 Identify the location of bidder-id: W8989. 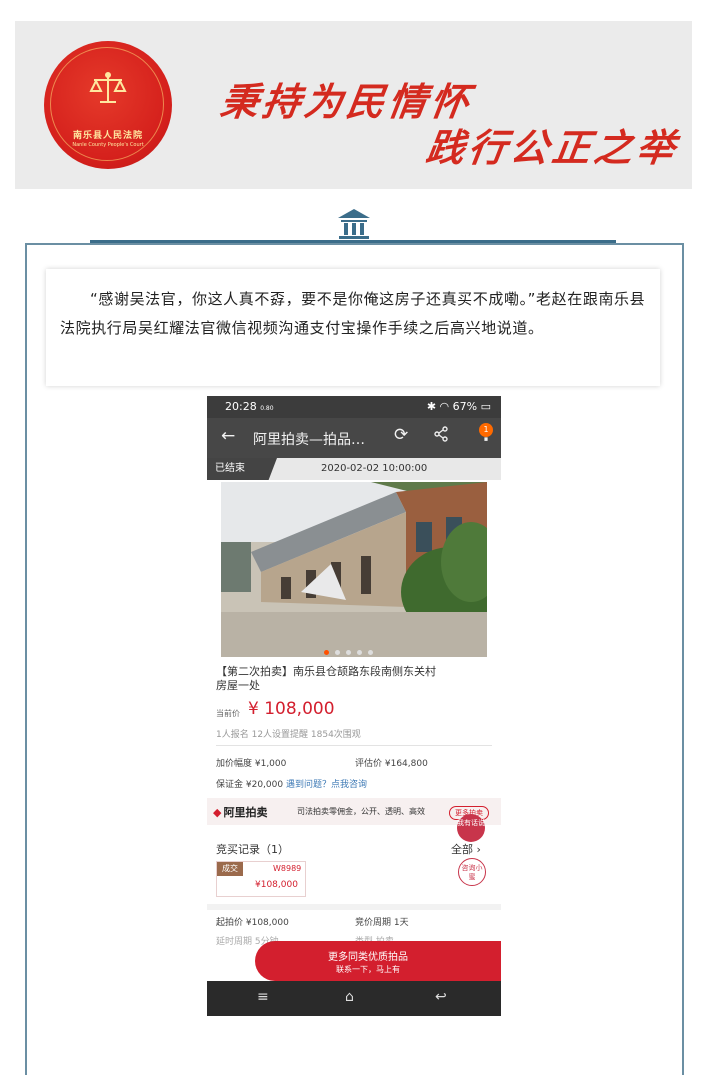
(287, 868).